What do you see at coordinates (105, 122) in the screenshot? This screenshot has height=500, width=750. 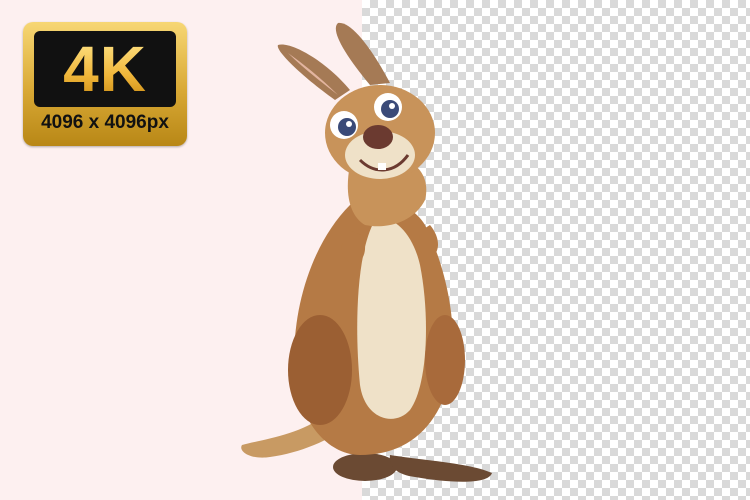 I see `badge-resolution-text: 4096 x 4096px` at bounding box center [105, 122].